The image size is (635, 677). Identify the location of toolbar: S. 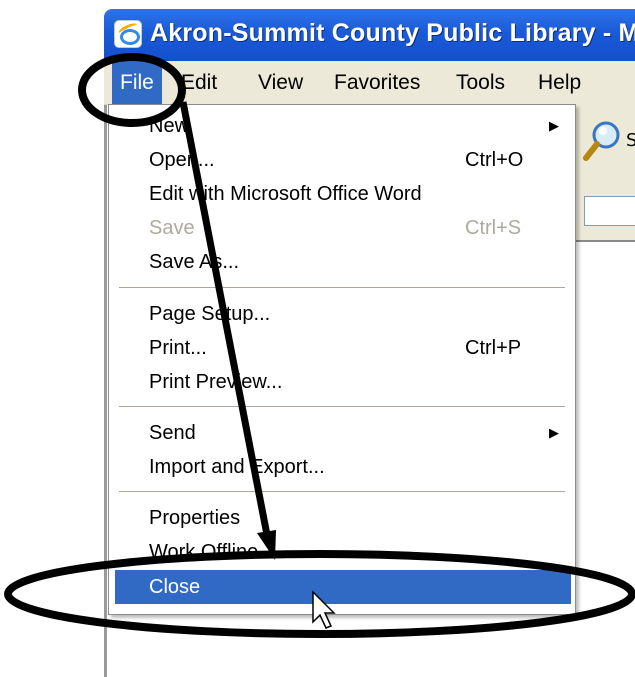
(605, 144).